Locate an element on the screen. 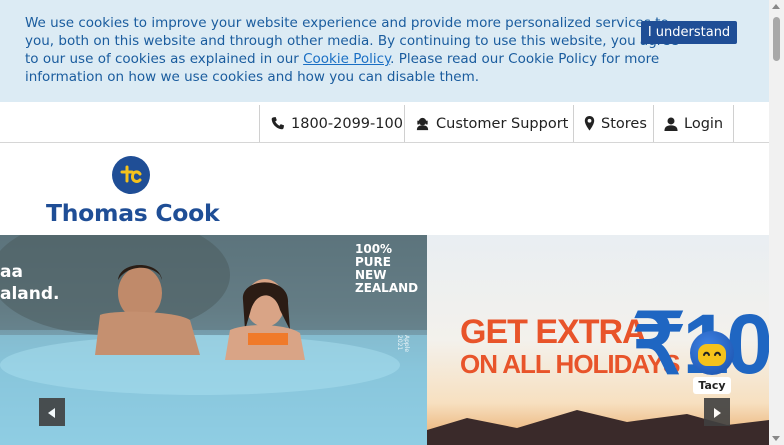  carousel-next-button is located at coordinates (717, 412).